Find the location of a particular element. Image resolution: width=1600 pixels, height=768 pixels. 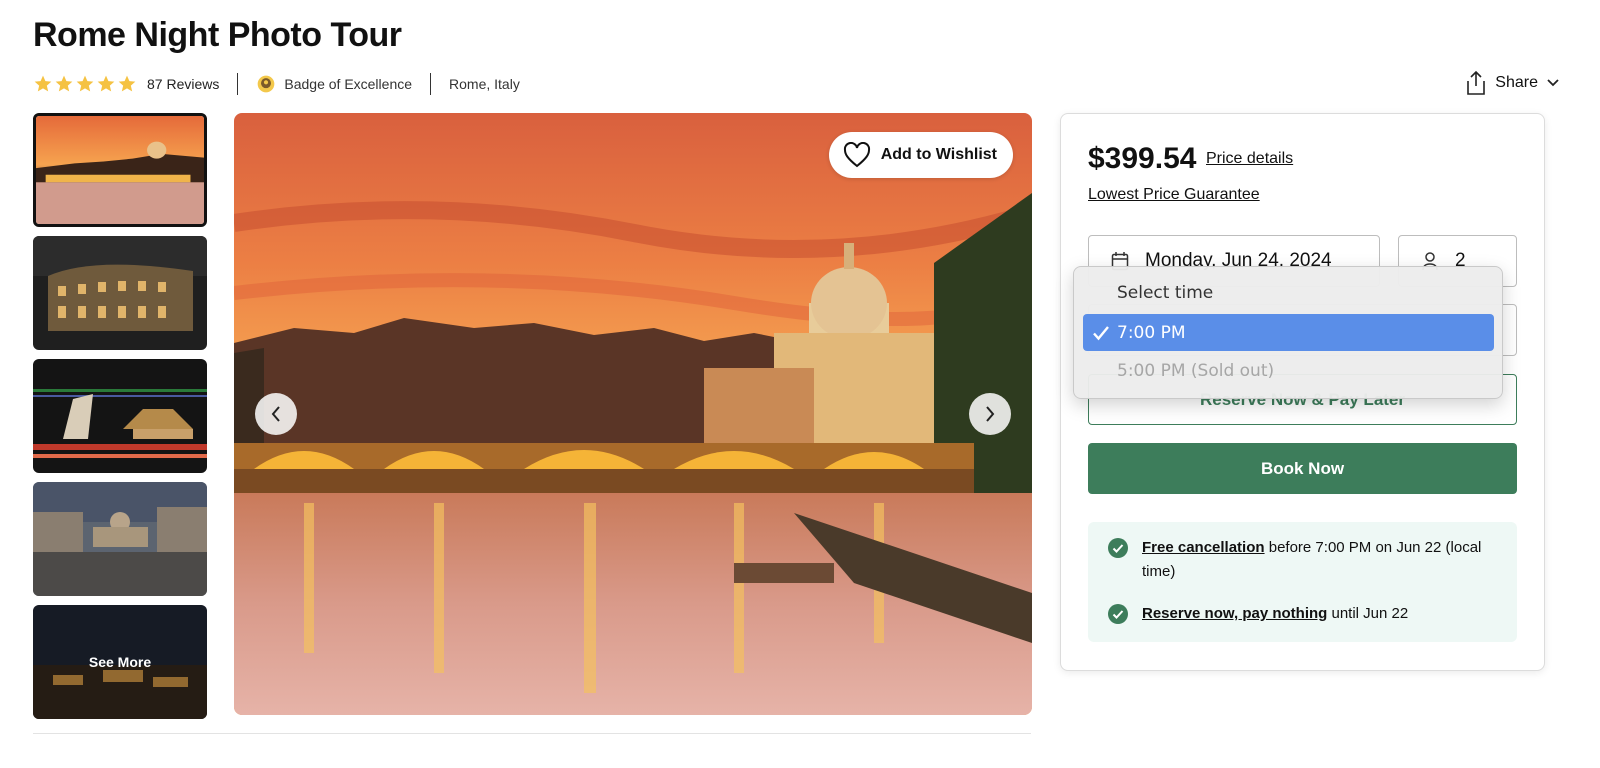

time-option-7pm: 7:00 PM is located at coordinates (1288, 332).